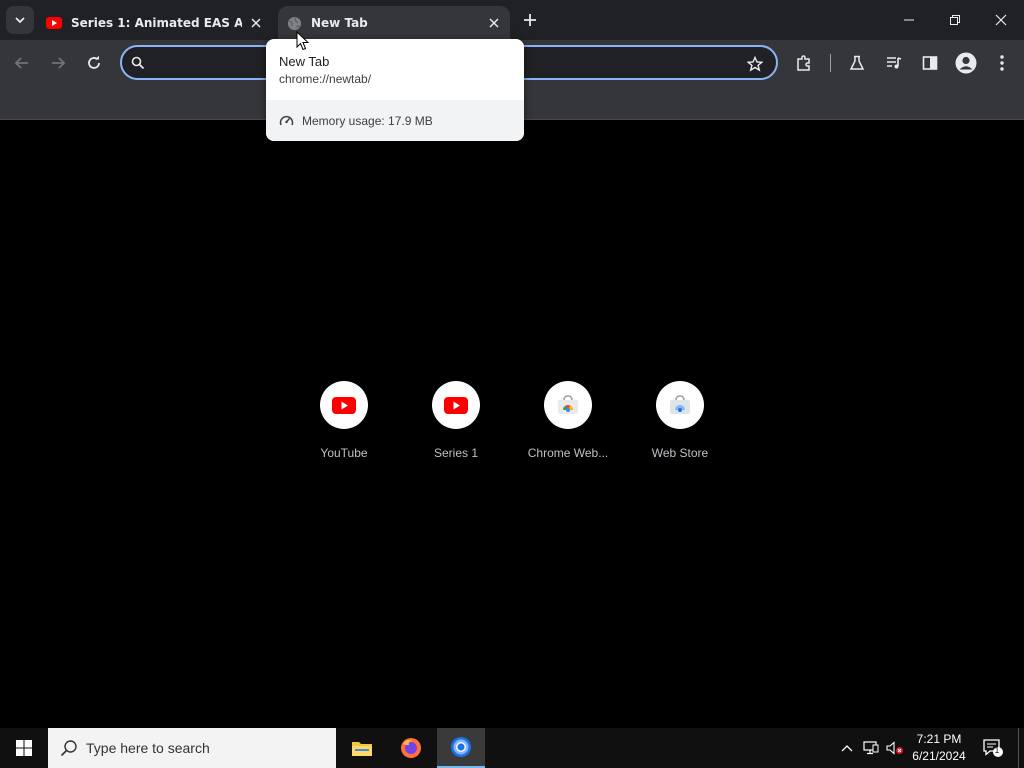  I want to click on clock-time: 7:21 PM, so click(939, 739).